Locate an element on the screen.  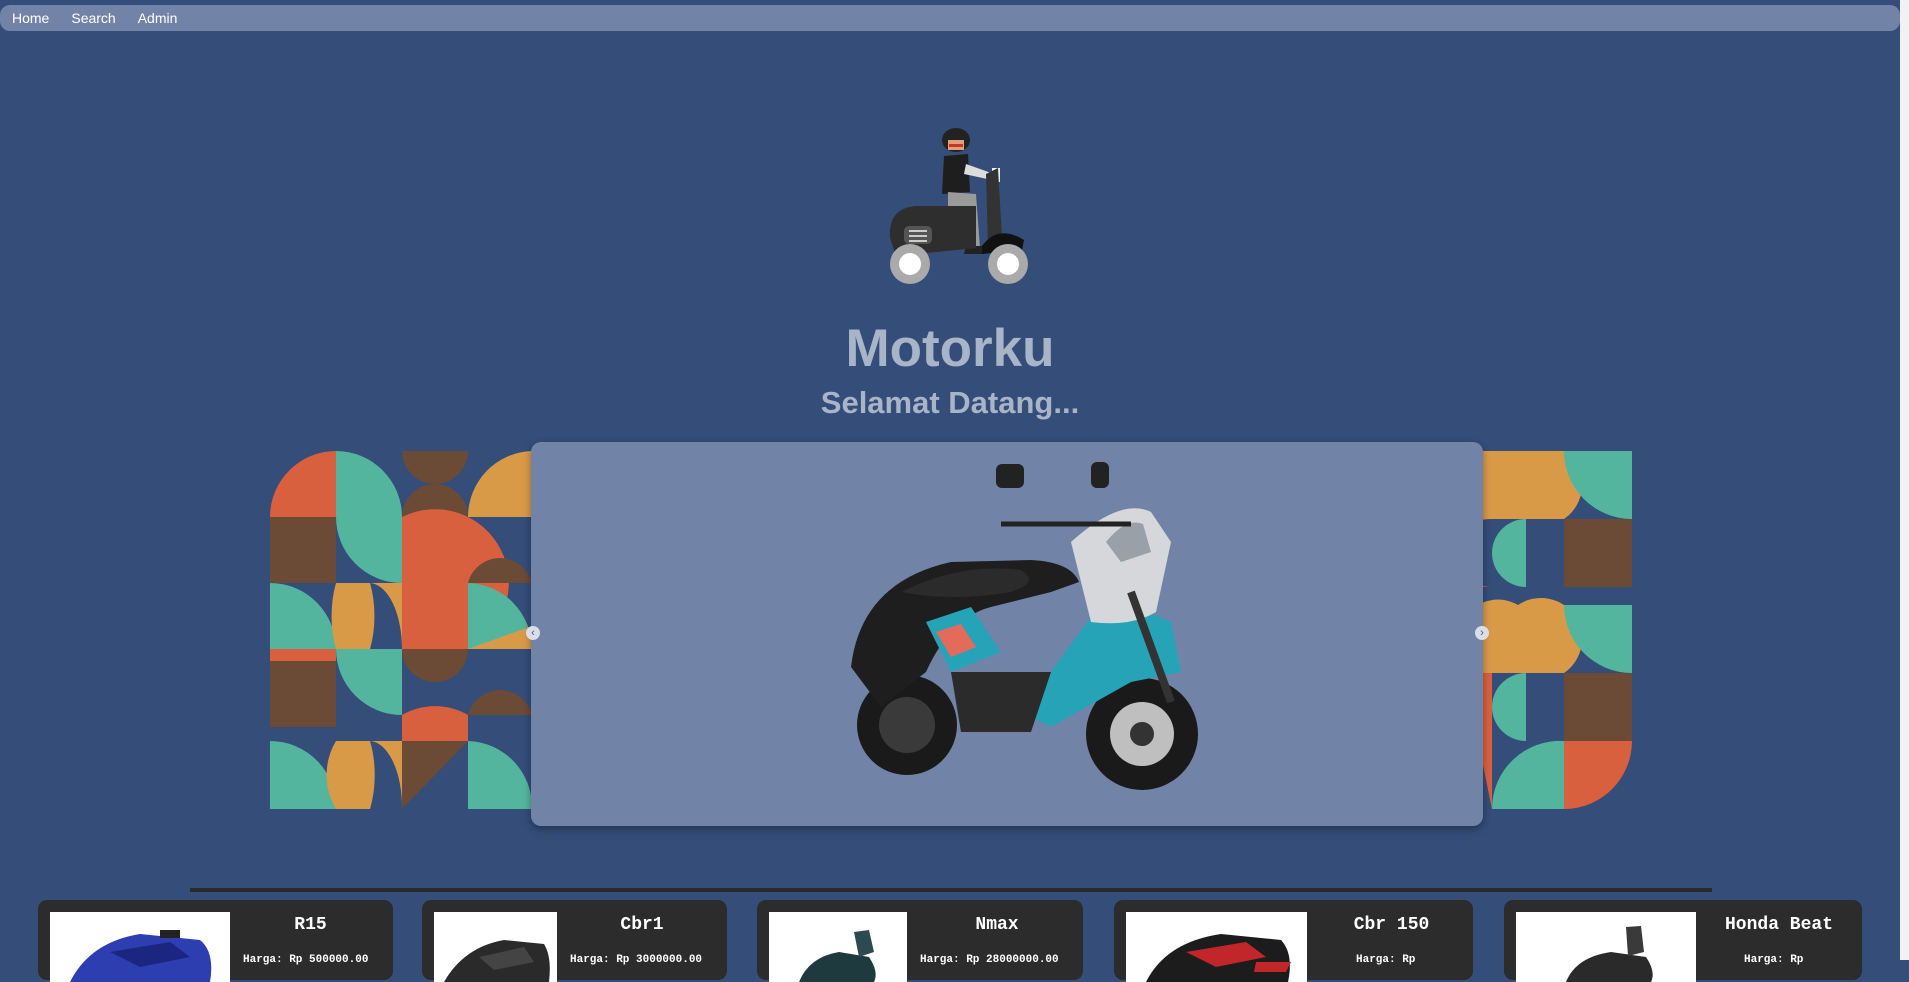
product-card: R15 Harga: Rp 500000.00 is located at coordinates (215, 941).